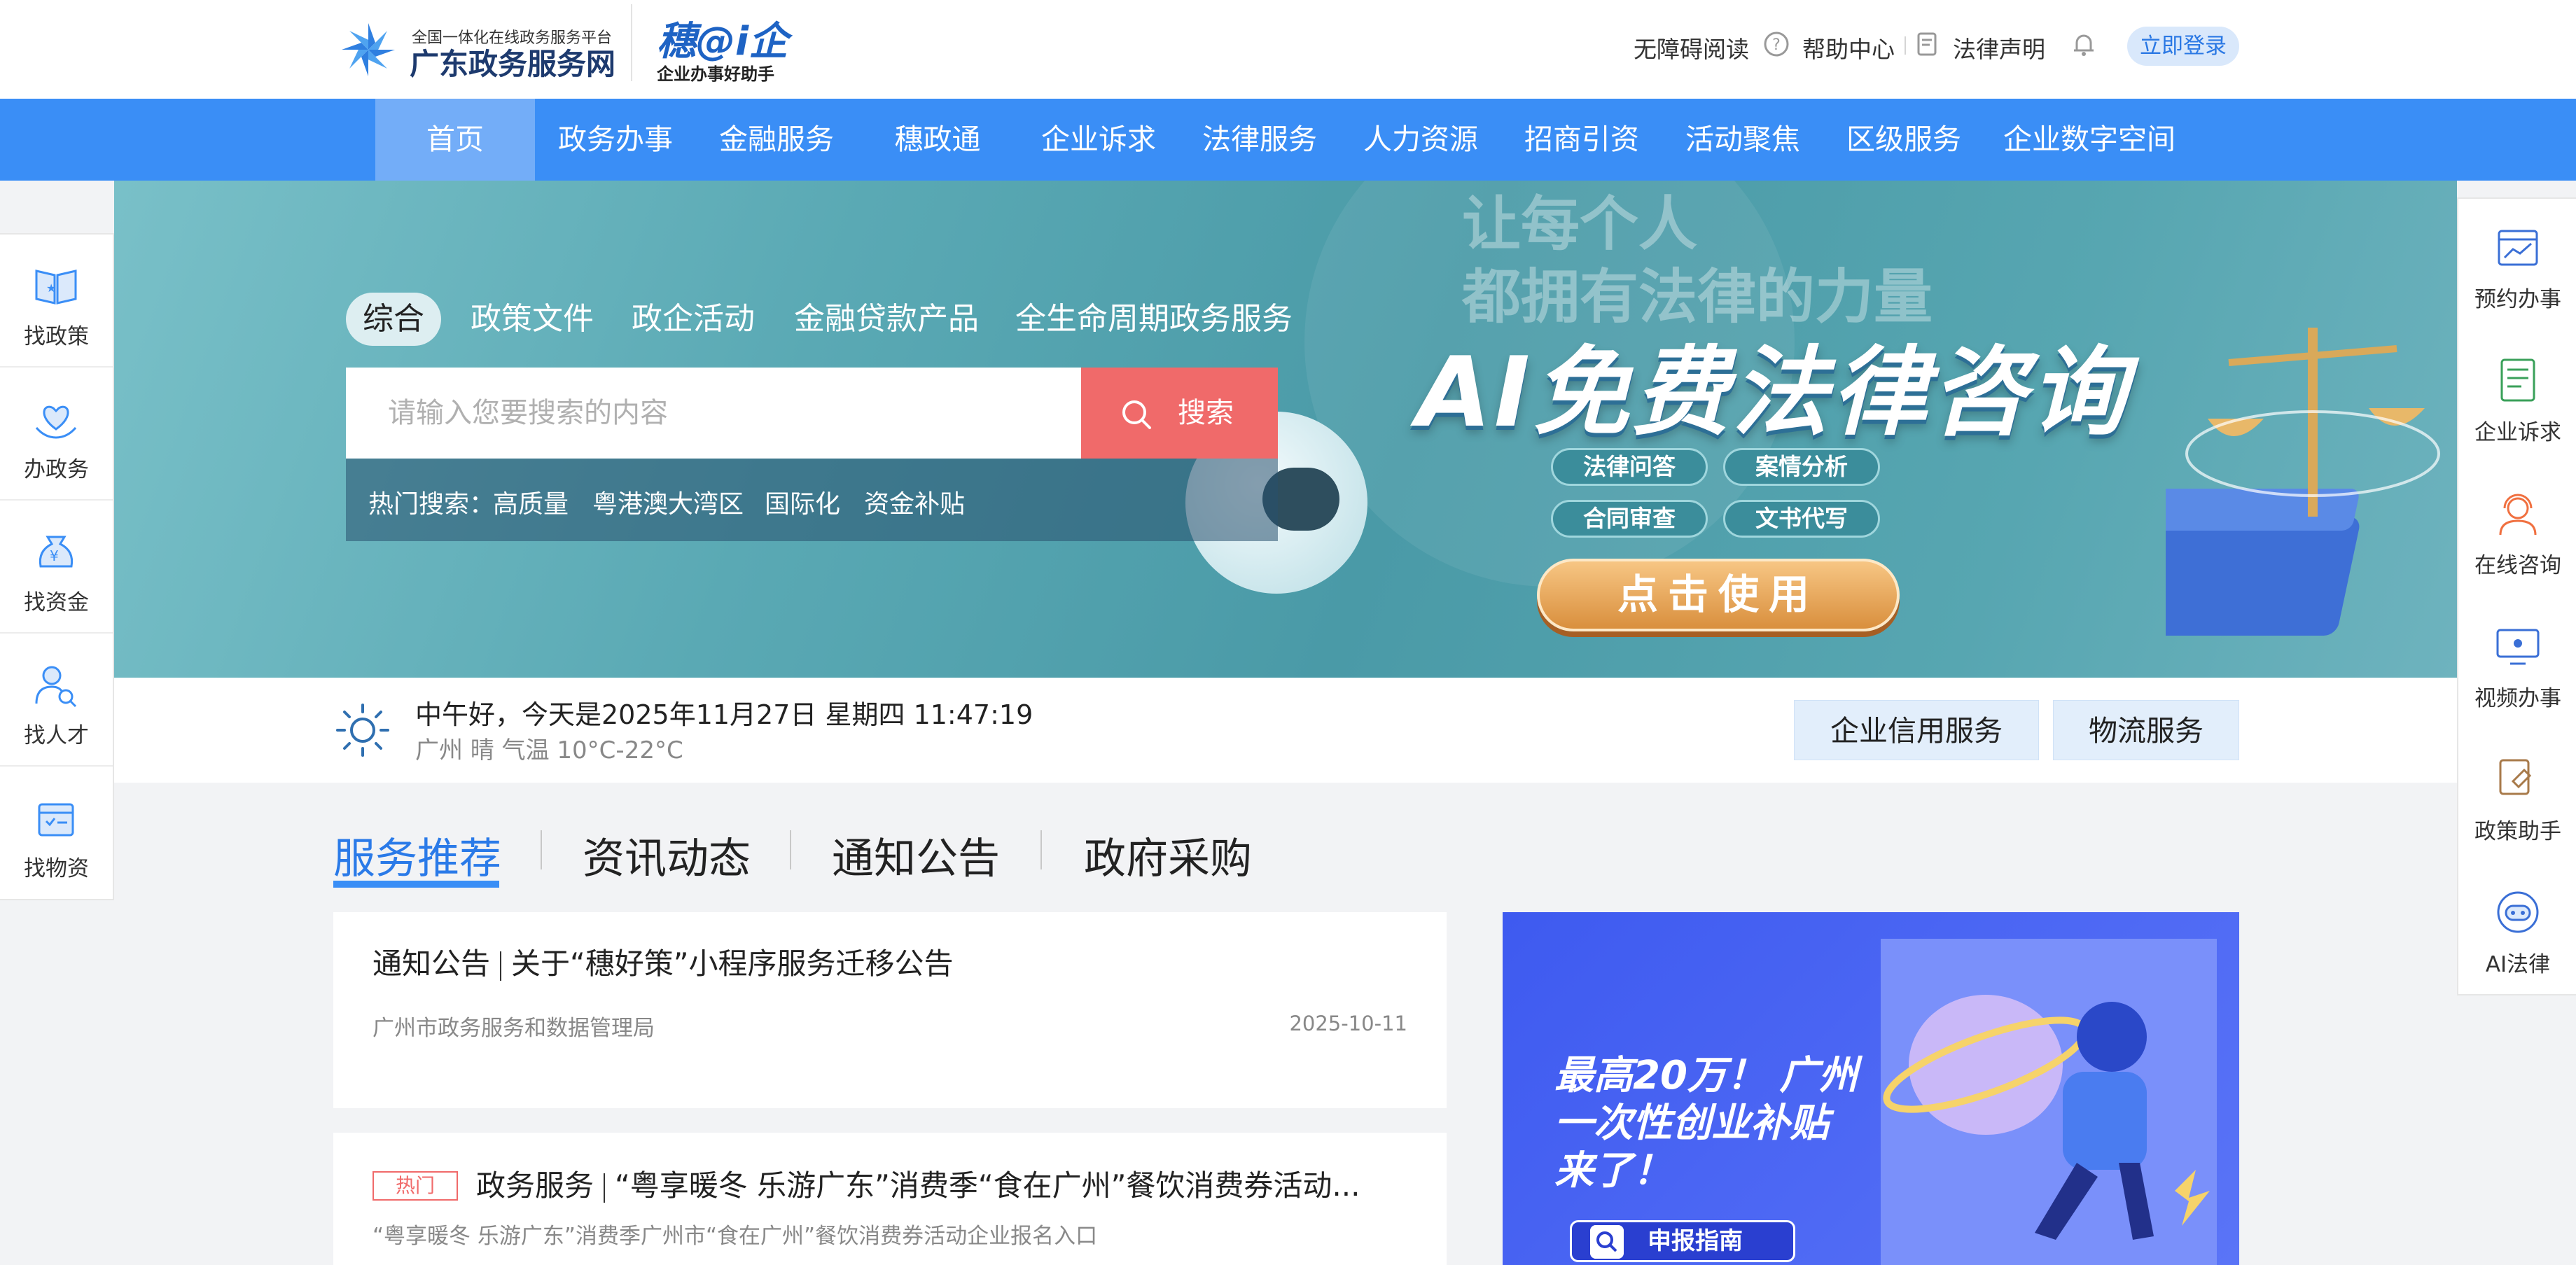  Describe the element at coordinates (2049, 1102) in the screenshot. I see `ad-illustration-panel` at that location.